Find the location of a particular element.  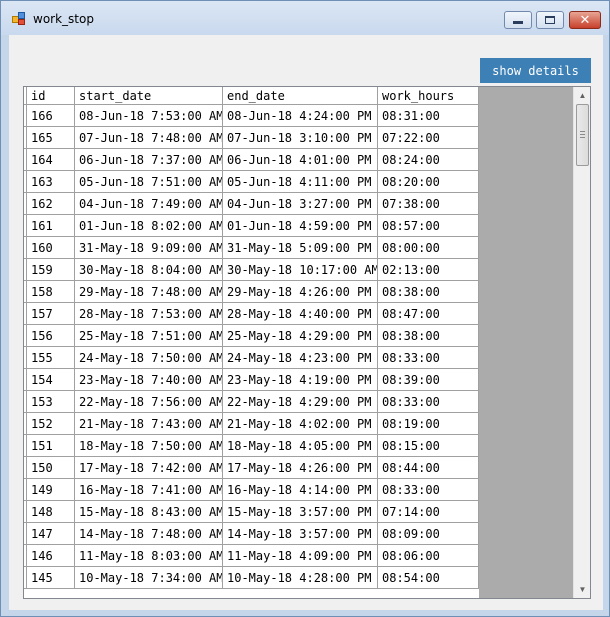

column-header-end-date: end_date is located at coordinates (300, 96).